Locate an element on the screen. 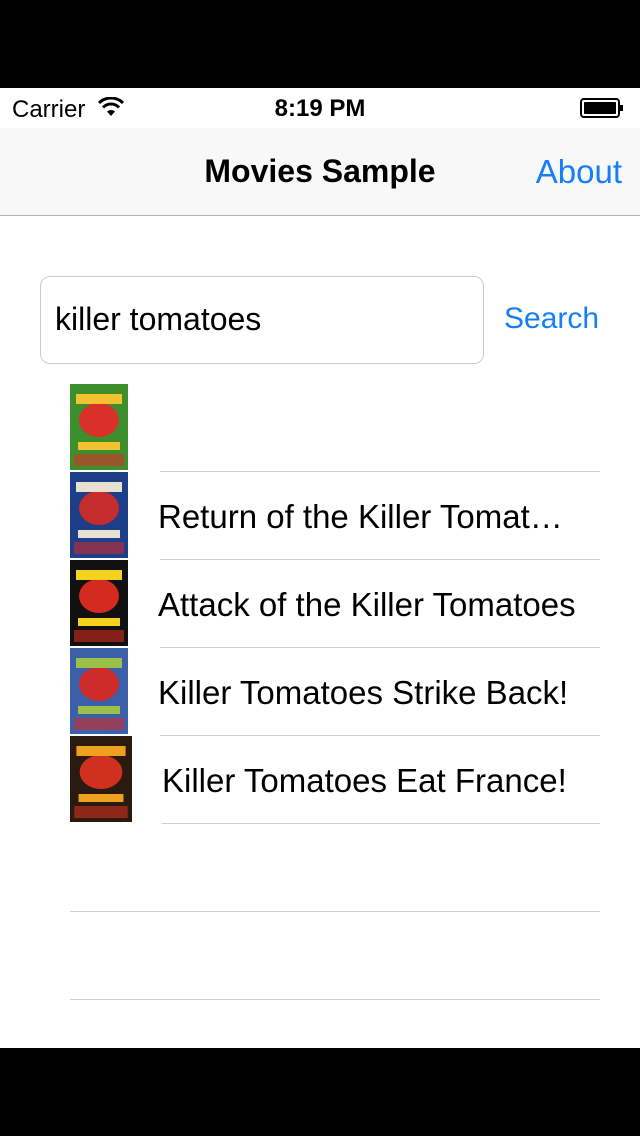 This screenshot has width=640, height=1136. movie-title: Killer Tomatoes Strike Back! is located at coordinates (363, 692).